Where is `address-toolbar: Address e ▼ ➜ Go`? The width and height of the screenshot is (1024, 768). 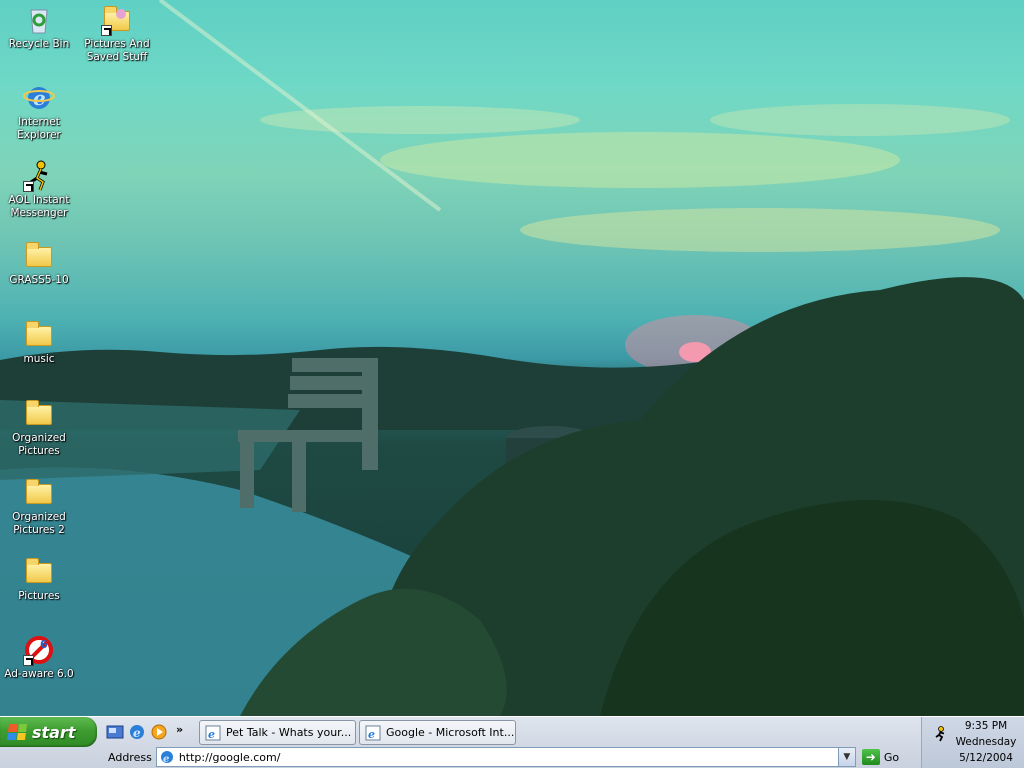
address-toolbar: Address e ▼ ➜ Go is located at coordinates (503, 757).